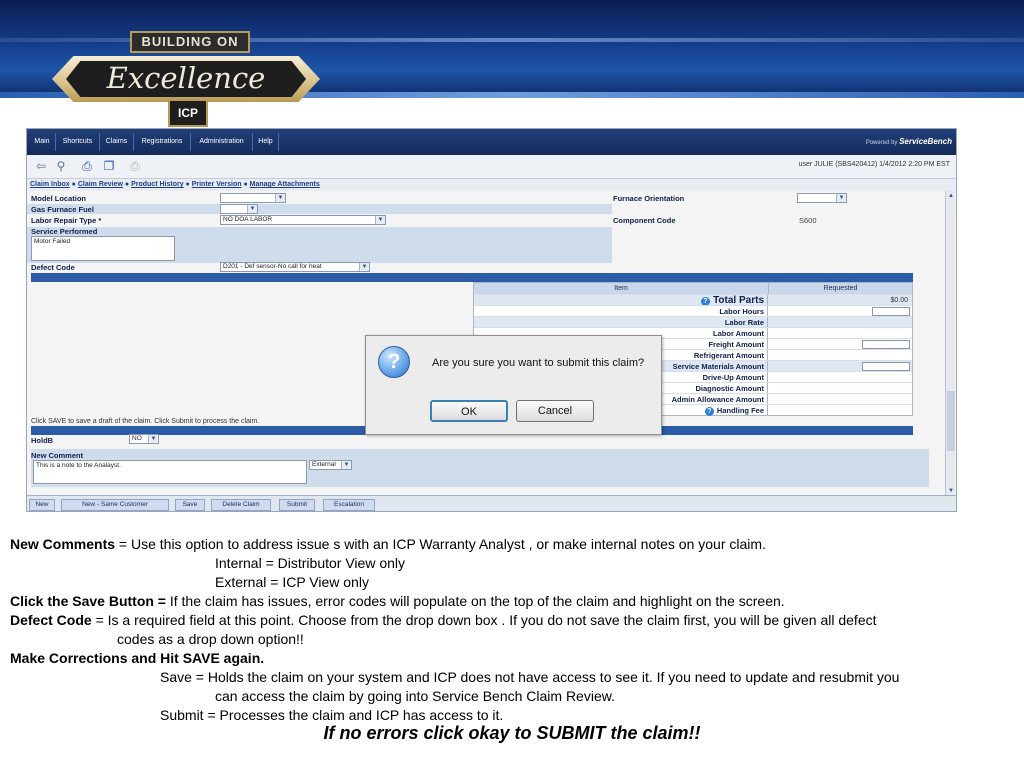 This screenshot has width=1024, height=768. Describe the element at coordinates (117, 142) in the screenshot. I see `menu-claims: Claims` at that location.